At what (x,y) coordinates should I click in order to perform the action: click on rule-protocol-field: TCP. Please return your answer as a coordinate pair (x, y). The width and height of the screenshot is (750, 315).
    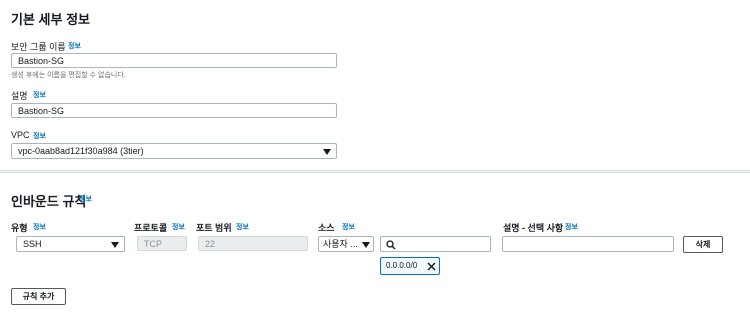
    Looking at the image, I should click on (162, 243).